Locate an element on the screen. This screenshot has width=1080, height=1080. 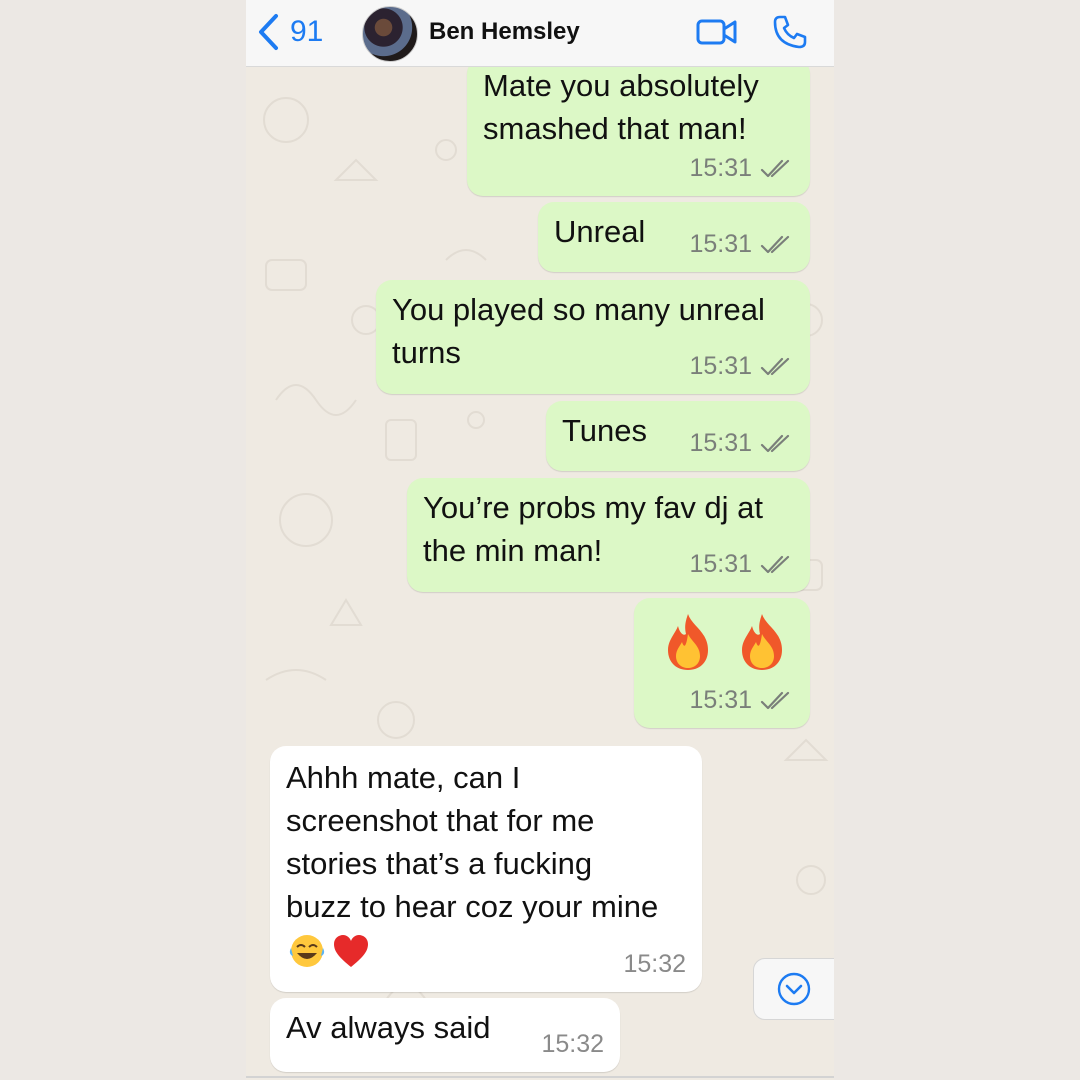
message-bubble-outgoing: 15:31 is located at coordinates (722, 663).